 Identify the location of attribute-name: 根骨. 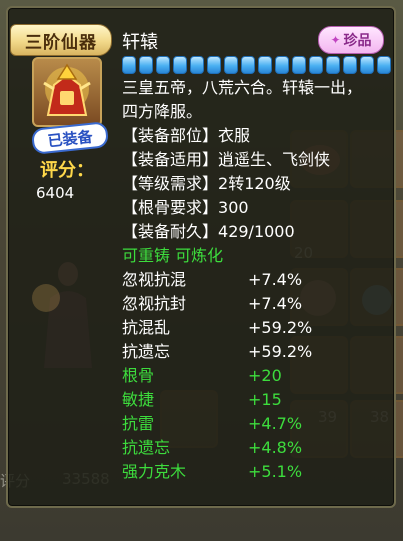
(138, 375).